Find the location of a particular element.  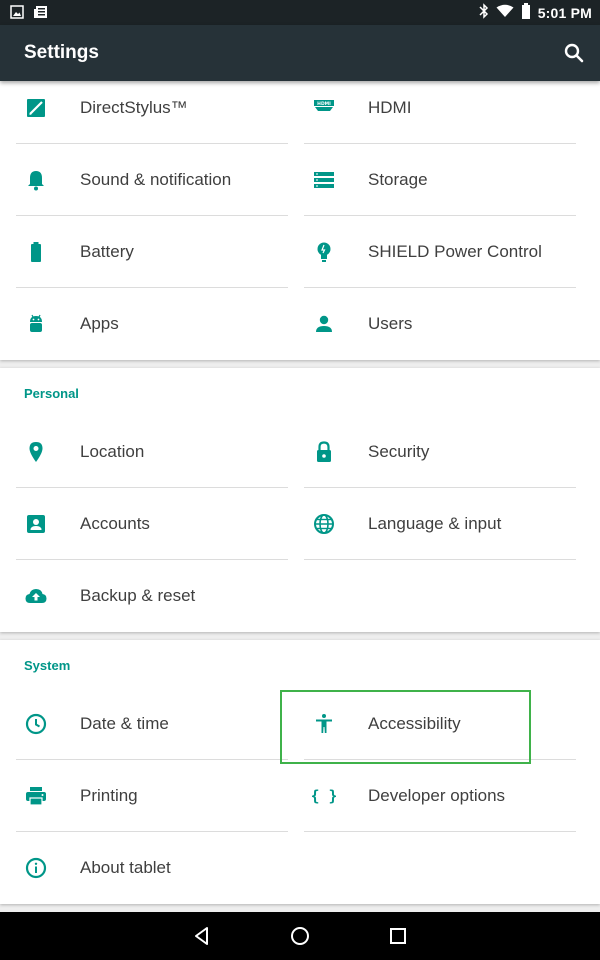

setting-accounts: Accounts is located at coordinates (152, 524).